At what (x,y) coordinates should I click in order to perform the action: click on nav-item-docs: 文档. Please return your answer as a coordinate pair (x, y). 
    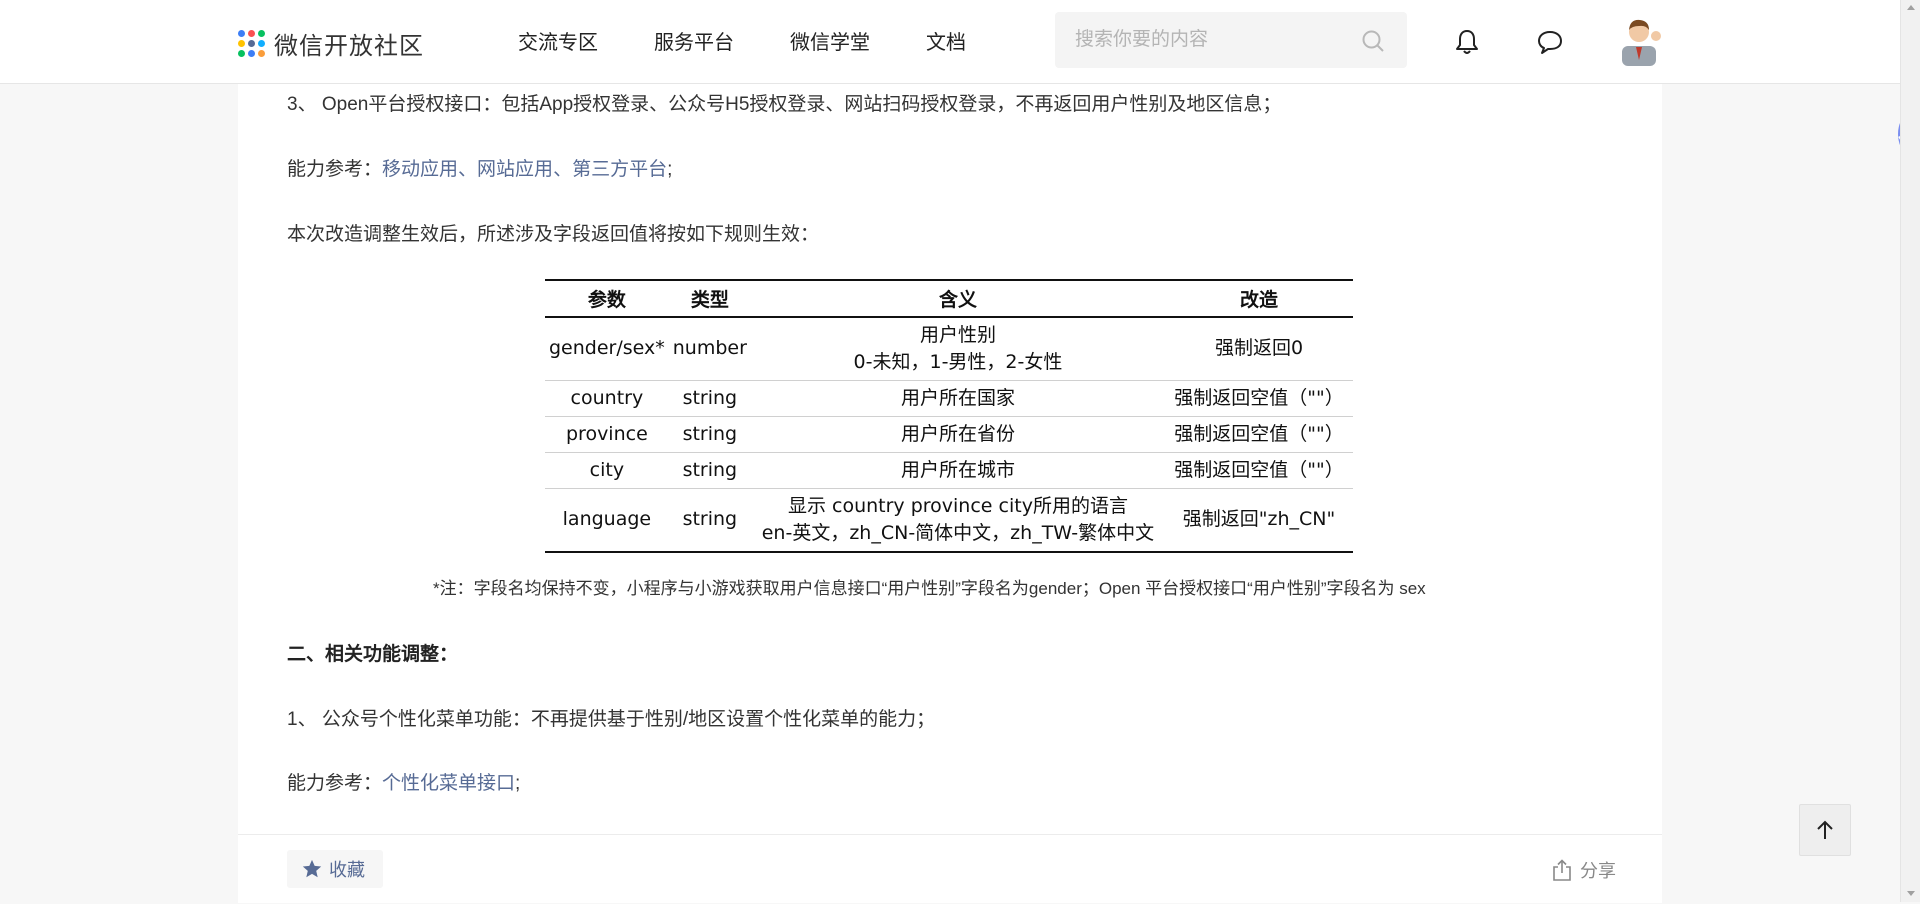
    Looking at the image, I should click on (946, 40).